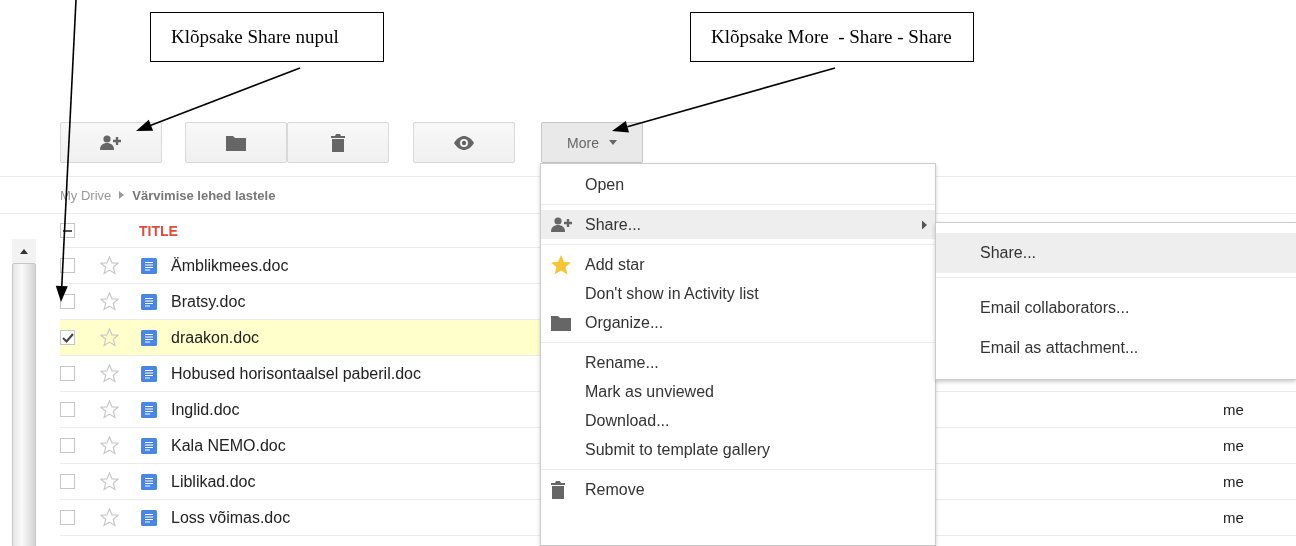 Image resolution: width=1296 pixels, height=546 pixels. I want to click on file-name: Hobused horisontaalsel paberil.doc, so click(296, 373).